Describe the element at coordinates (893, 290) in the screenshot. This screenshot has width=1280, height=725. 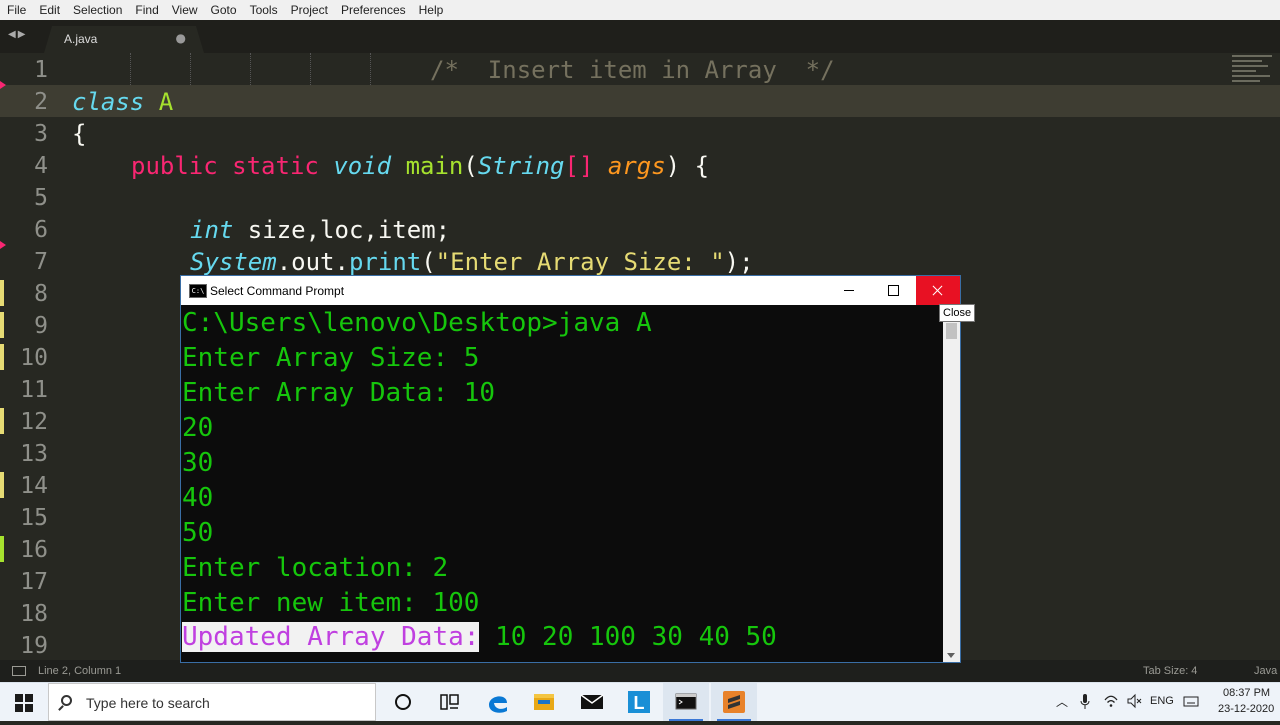
I see `maximize-button` at that location.